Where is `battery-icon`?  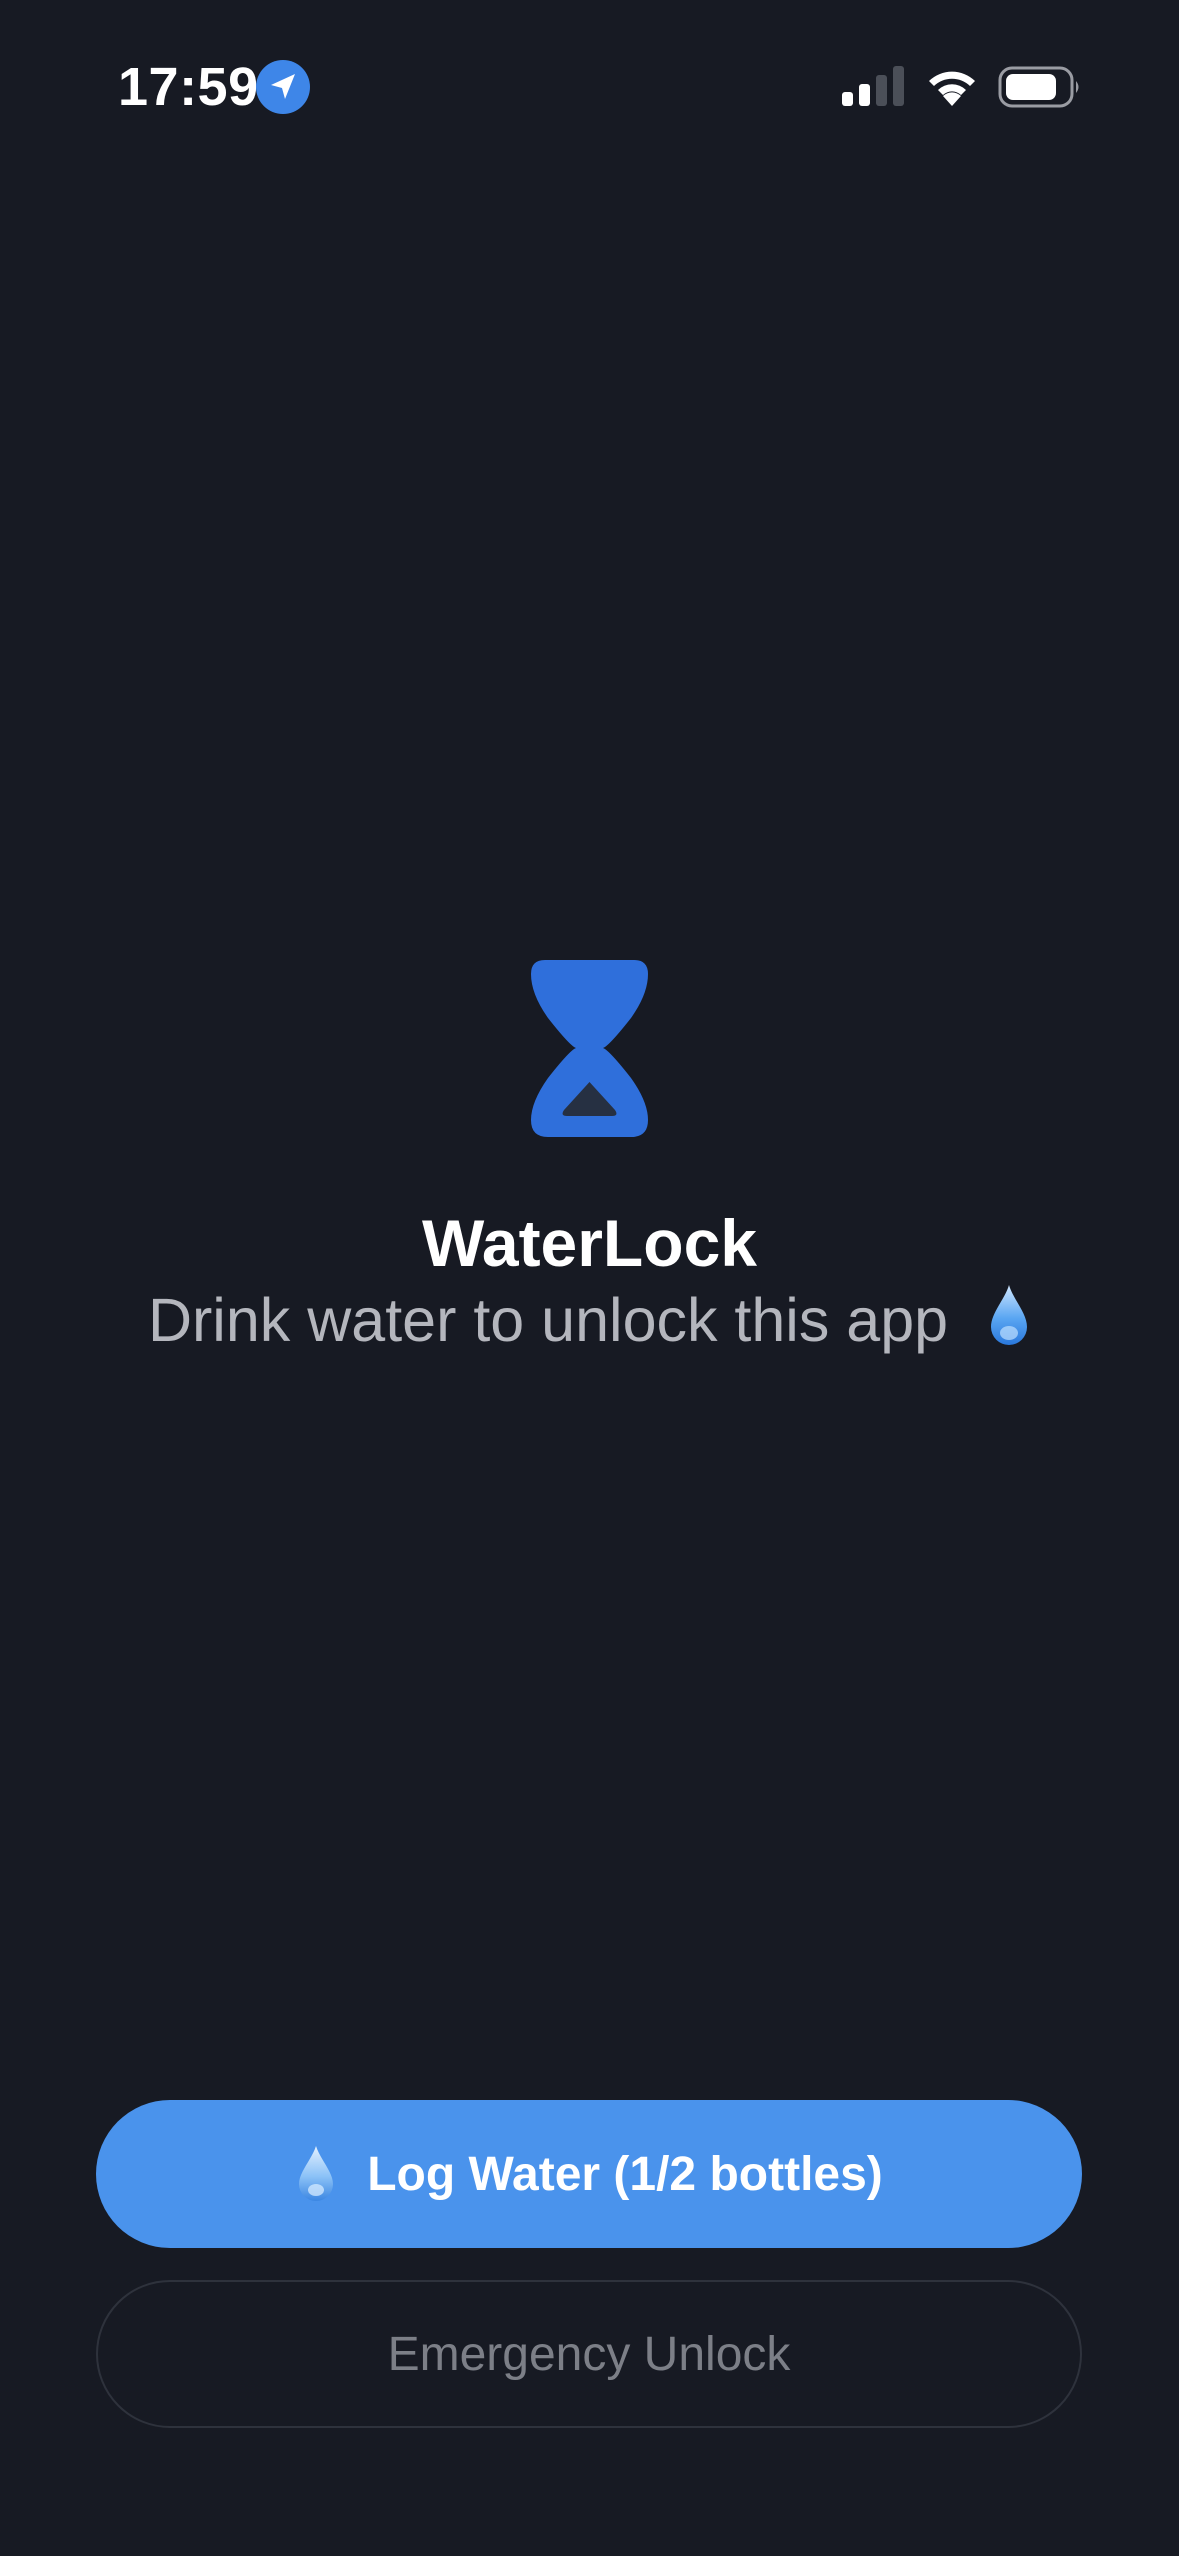
battery-icon is located at coordinates (1038, 87).